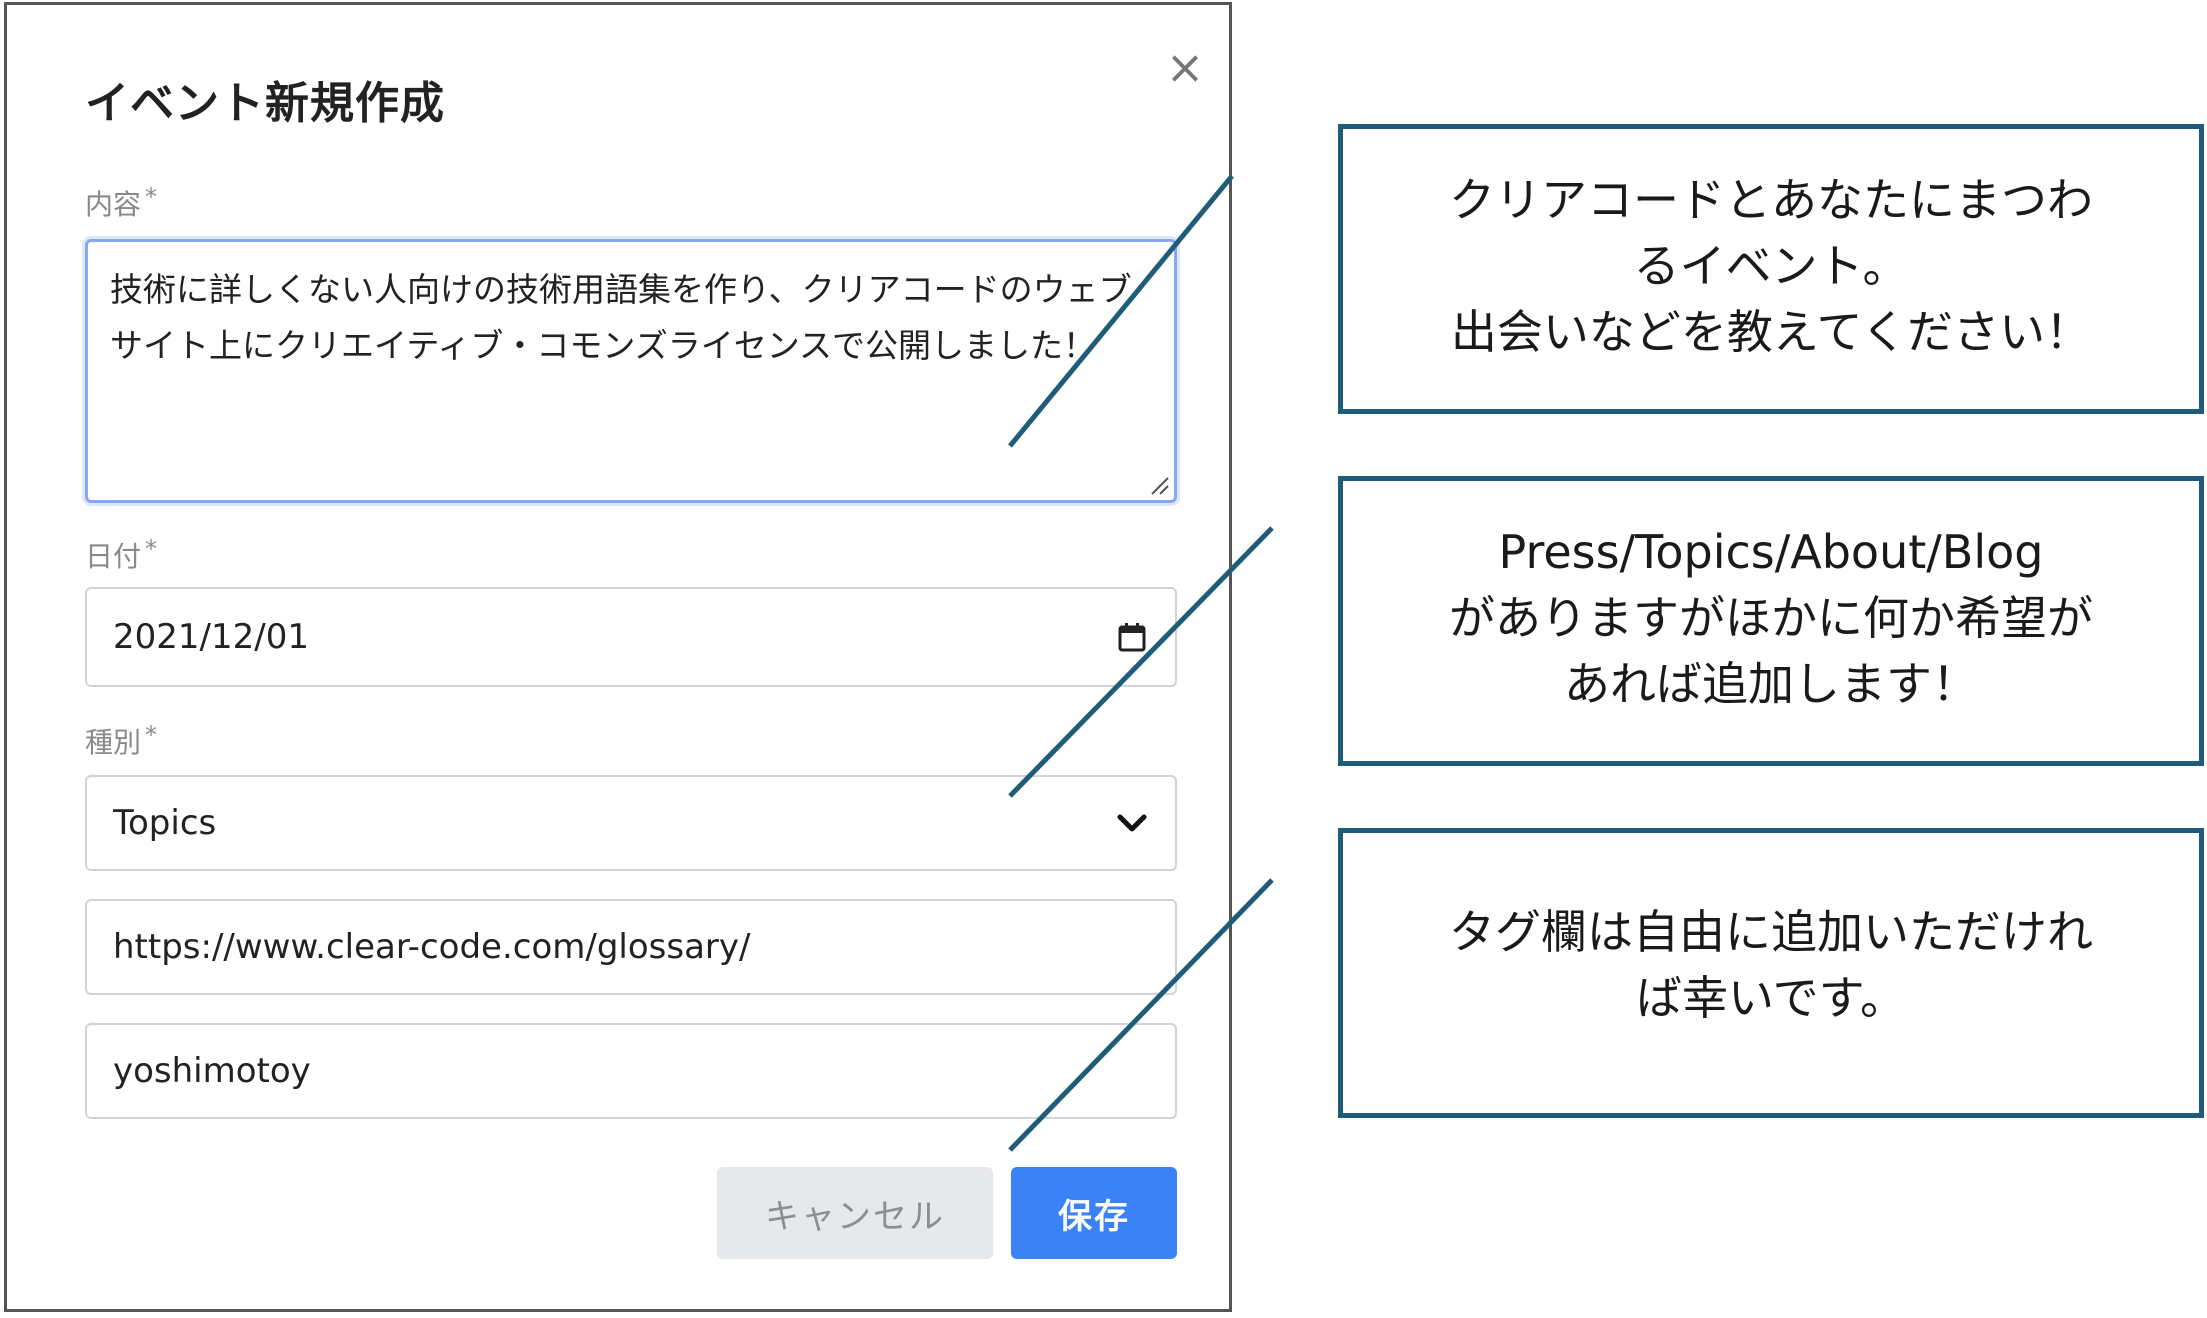 The width and height of the screenshot is (2207, 1318). I want to click on callout-content-help: クリアコードとあなたにまつわ るイベント。 出会いなどを教えてください！, so click(1771, 269).